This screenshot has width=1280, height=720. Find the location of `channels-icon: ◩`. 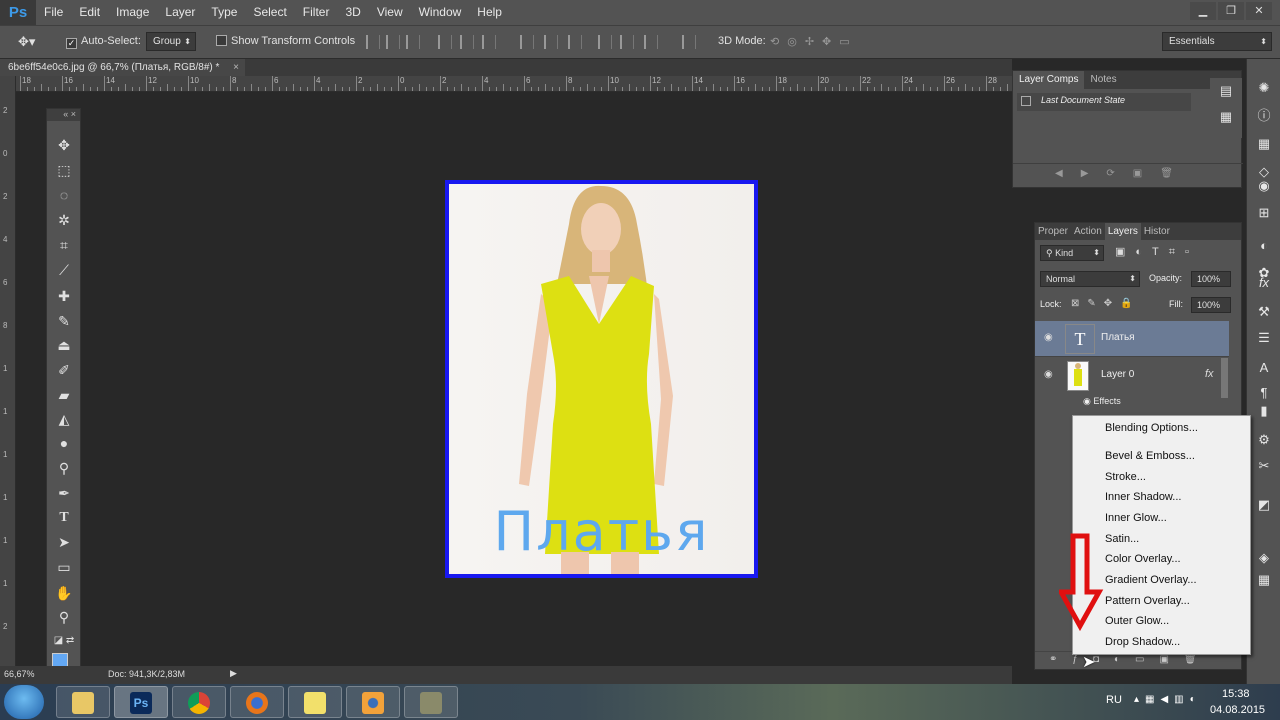

channels-icon: ◩ is located at coordinates (1264, 505).